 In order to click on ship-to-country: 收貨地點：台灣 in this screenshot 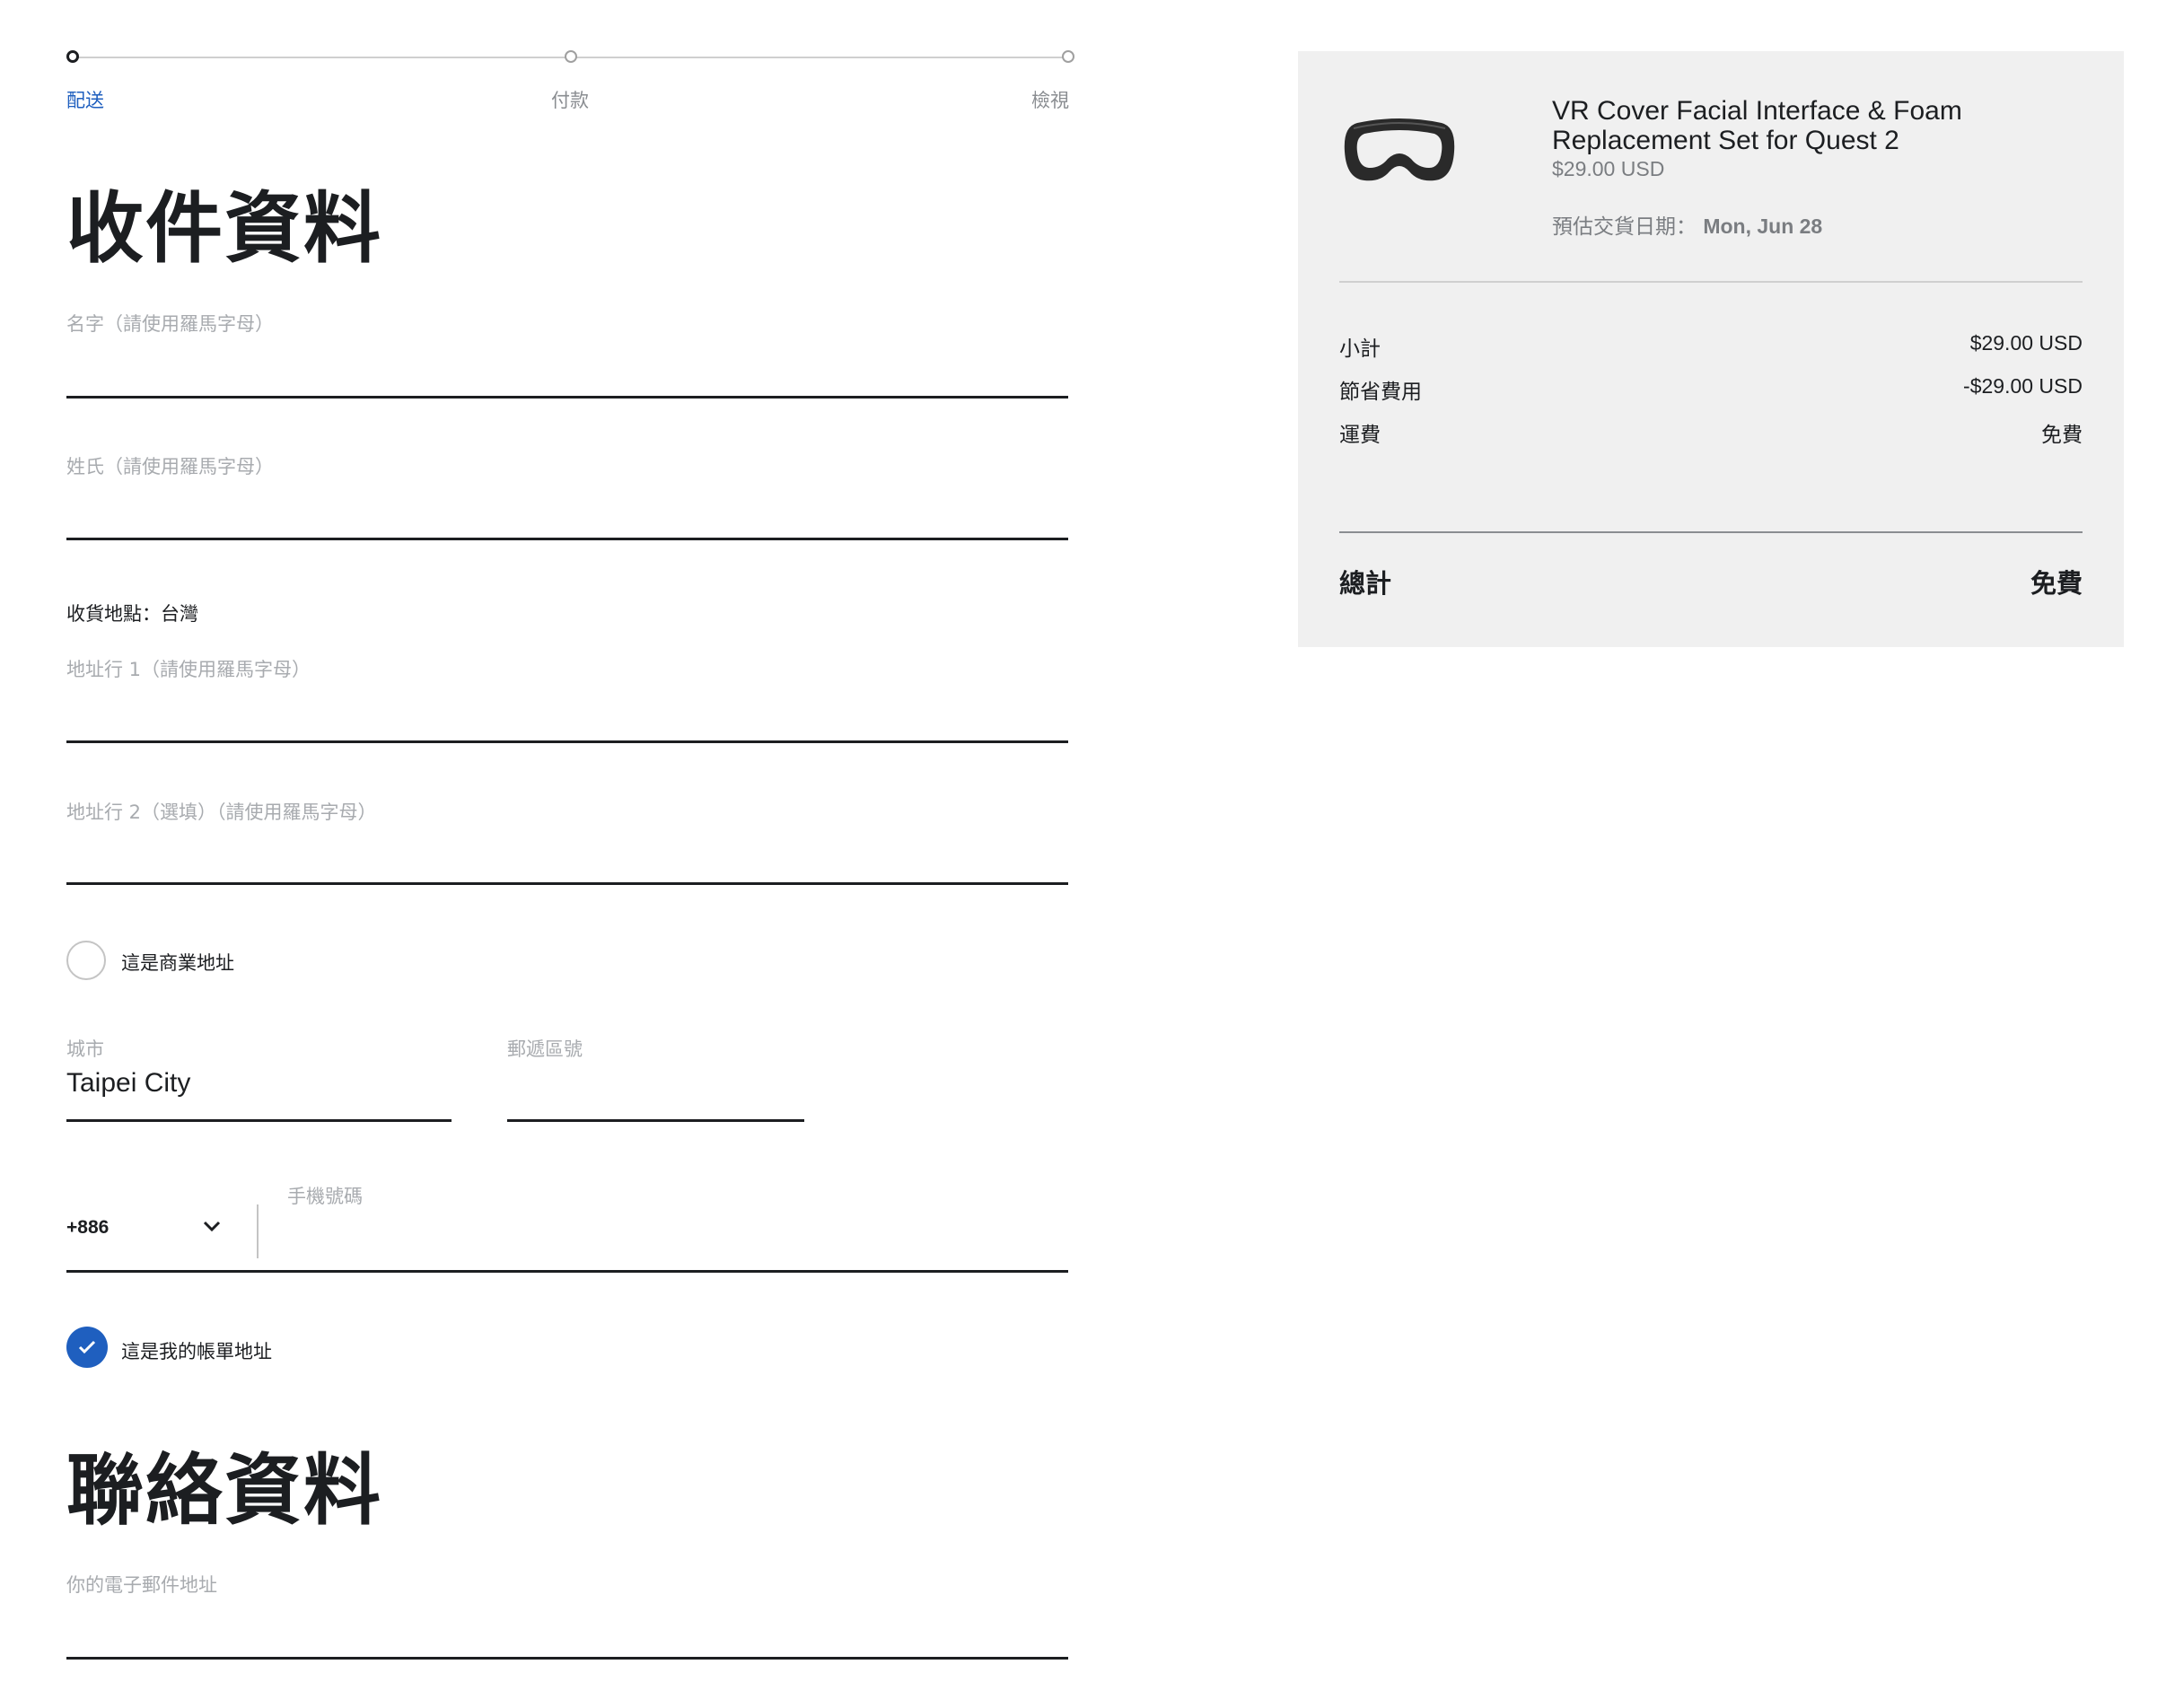, I will do `click(132, 613)`.